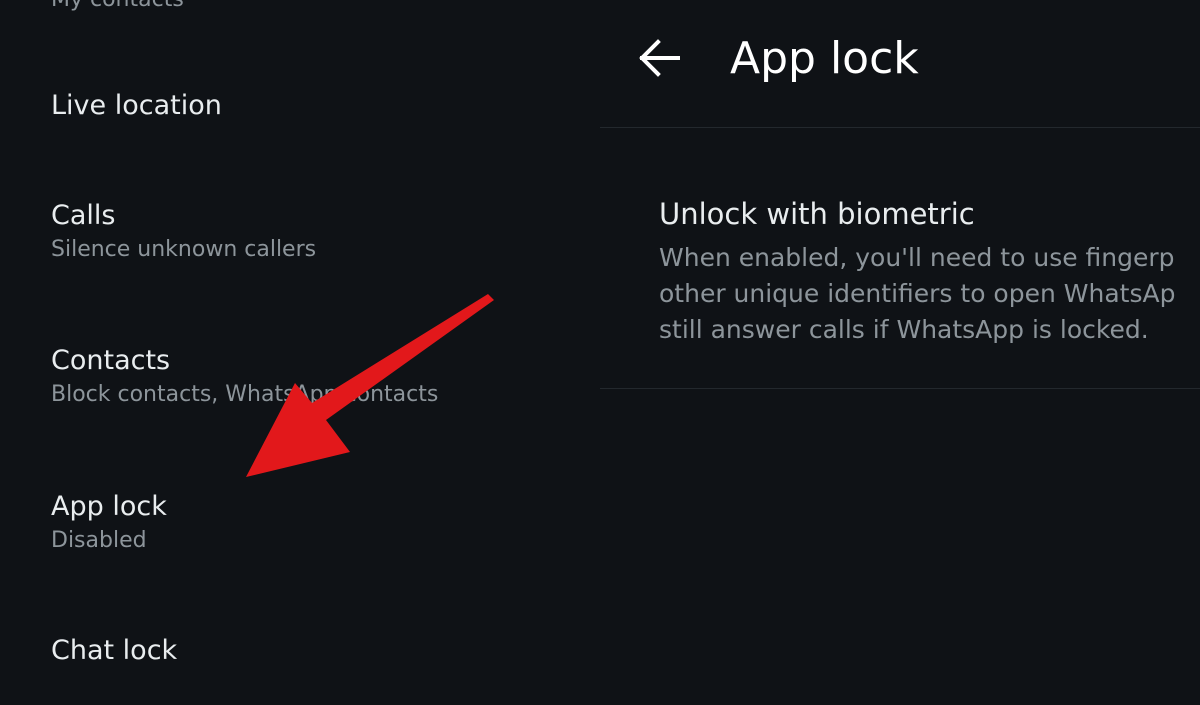 This screenshot has height=705, width=1200. What do you see at coordinates (83, 215) in the screenshot?
I see `setting-title: Calls` at bounding box center [83, 215].